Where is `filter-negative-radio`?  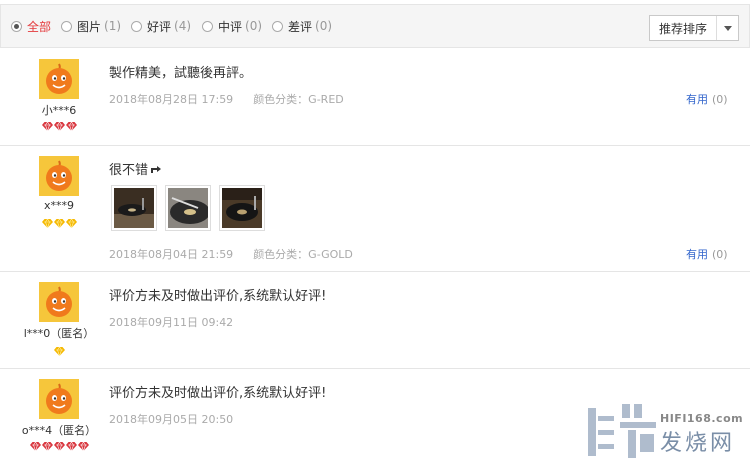
filter-negative-radio is located at coordinates (277, 26).